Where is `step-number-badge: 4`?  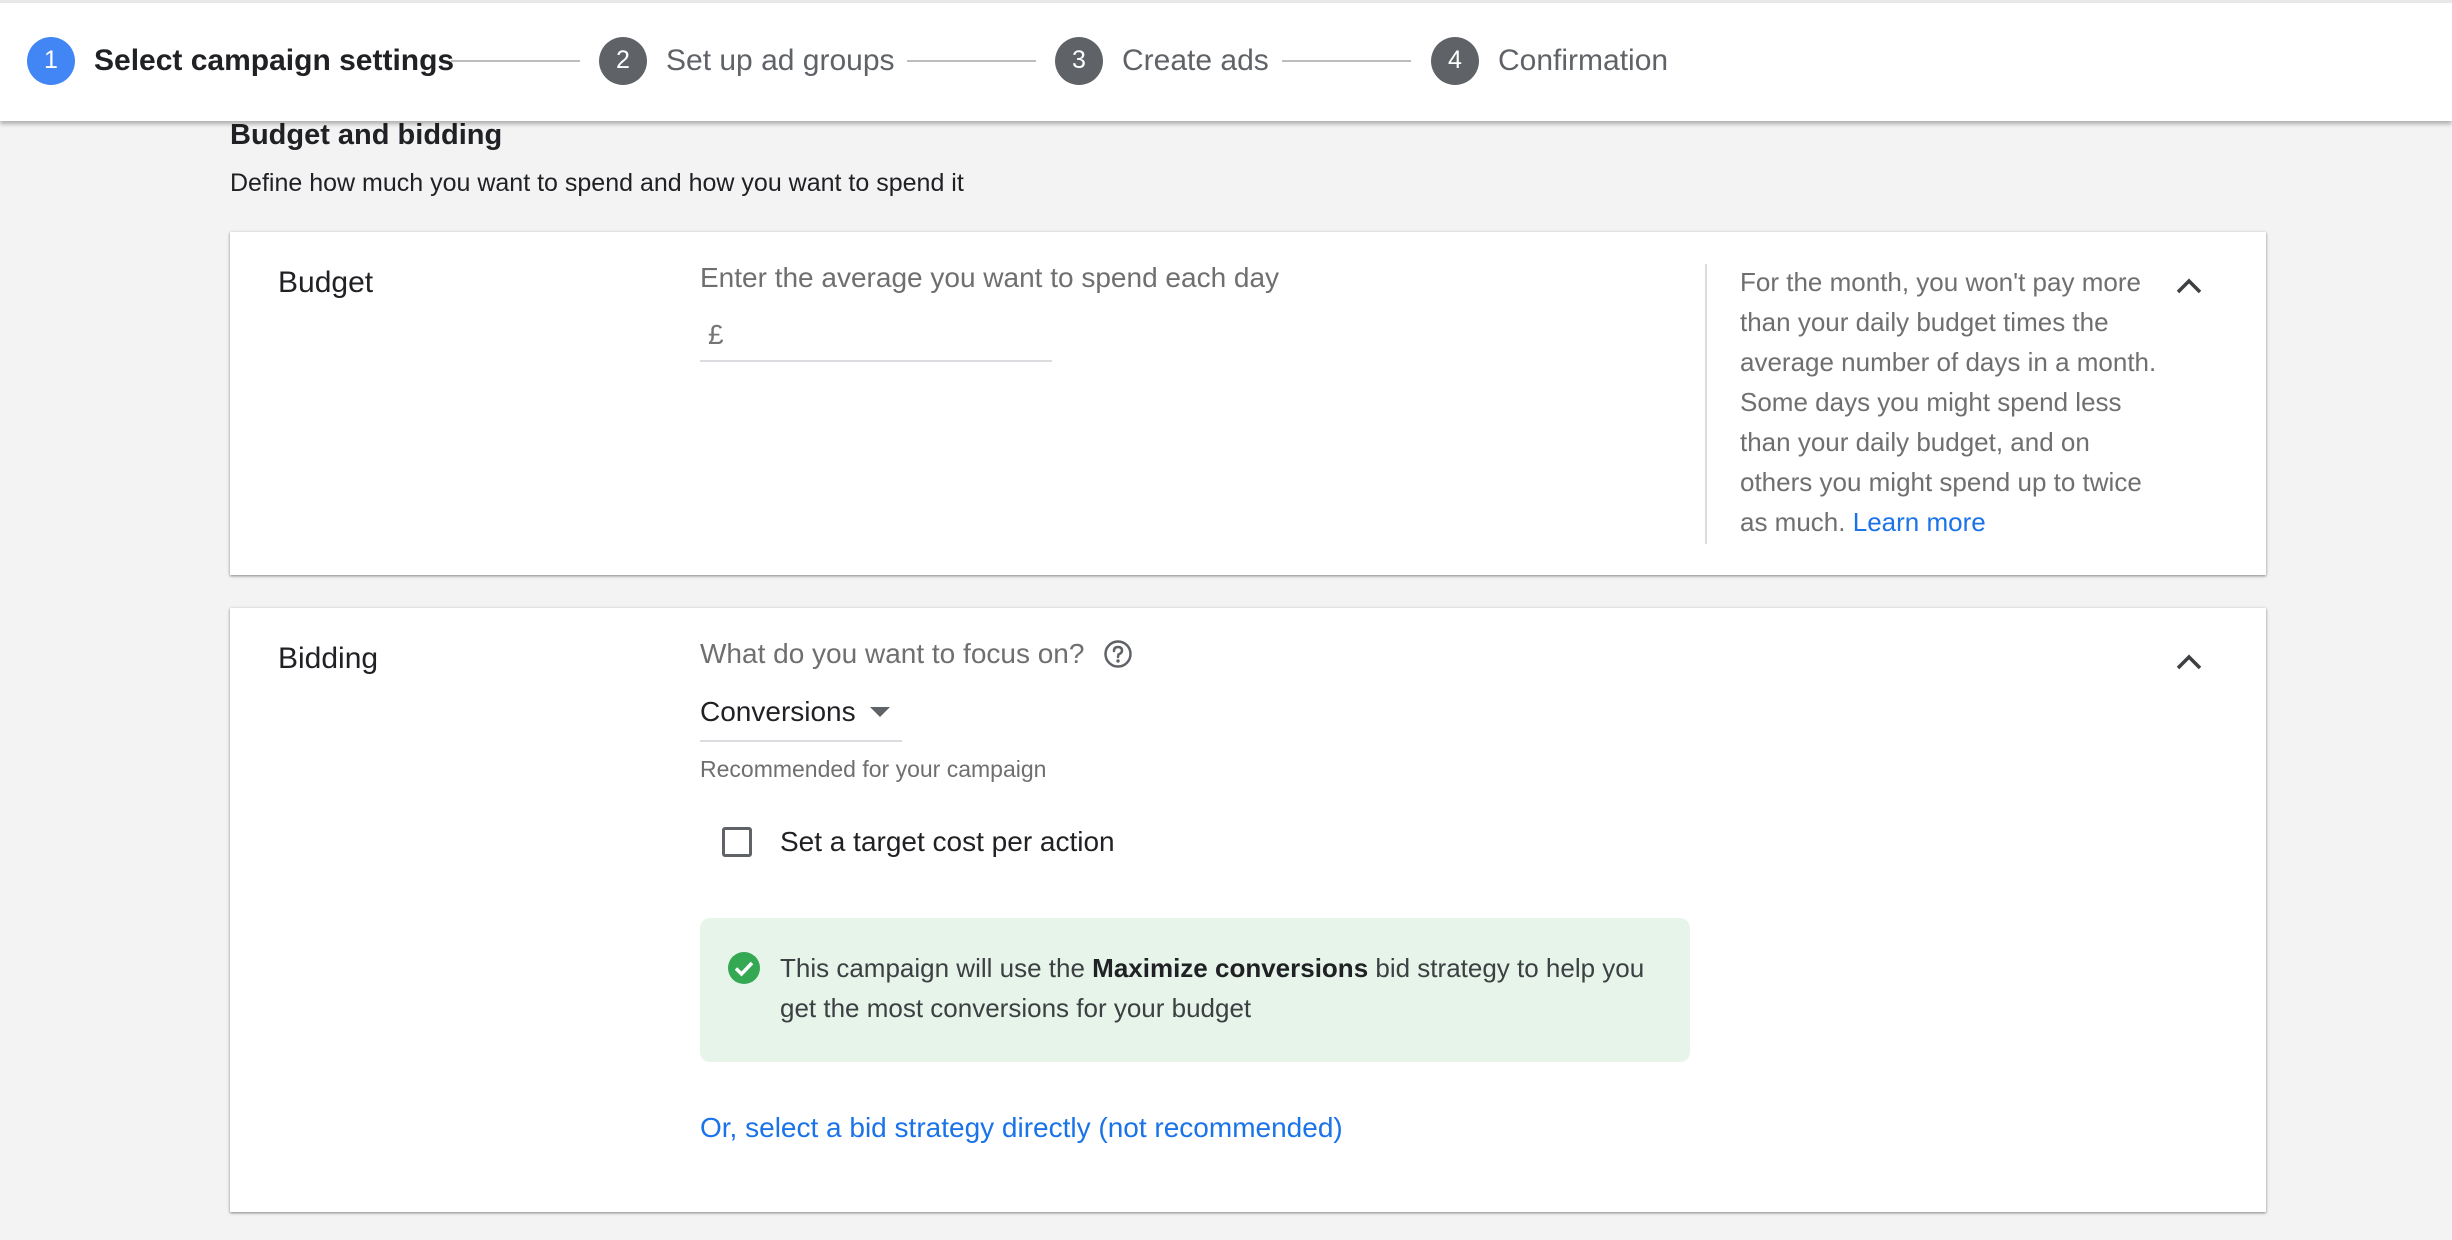
step-number-badge: 4 is located at coordinates (1455, 60).